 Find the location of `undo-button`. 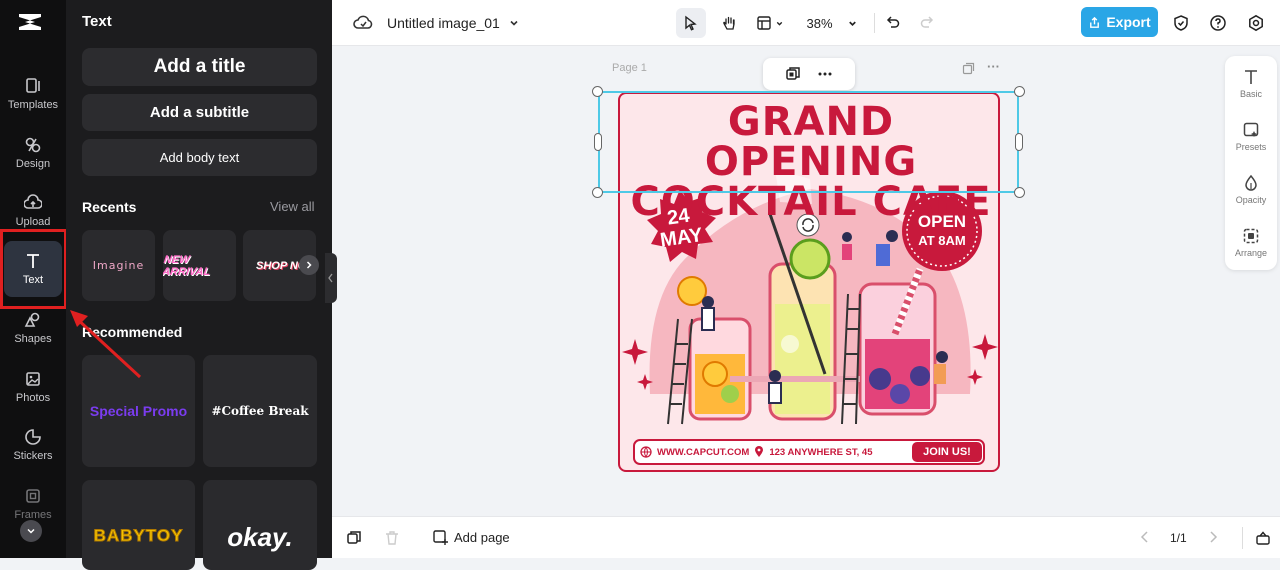

undo-button is located at coordinates (893, 22).